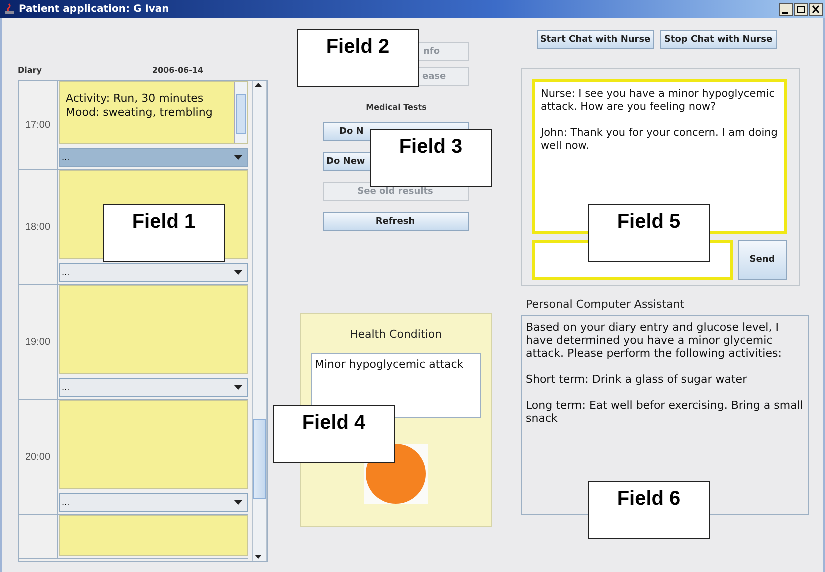 Image resolution: width=825 pixels, height=572 pixels. I want to click on time-label: 17:00, so click(38, 125).